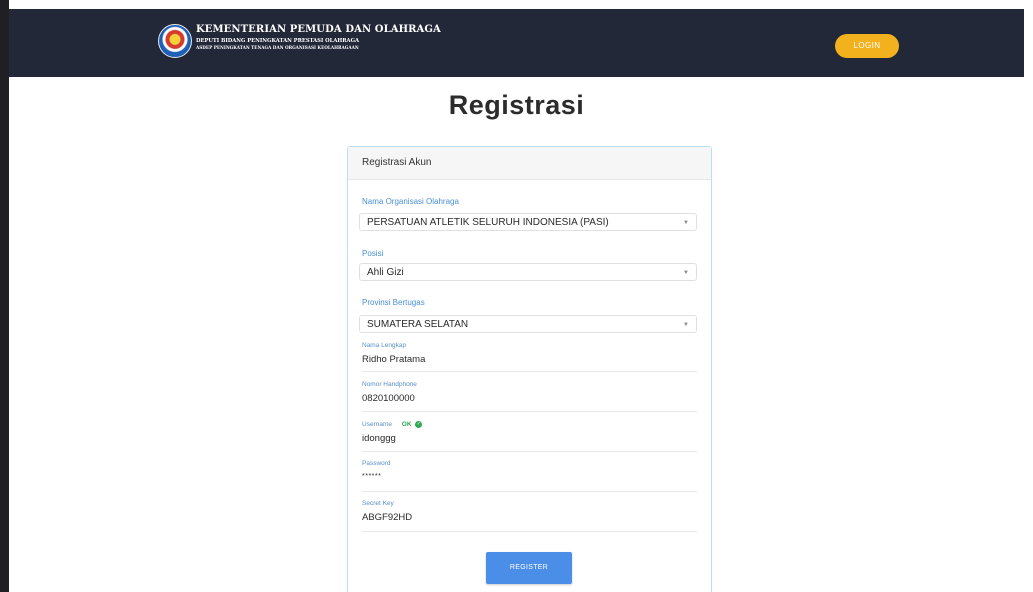 The width and height of the screenshot is (1033, 592). What do you see at coordinates (387, 517) in the screenshot?
I see `secret-key-input: ABGF92HD` at bounding box center [387, 517].